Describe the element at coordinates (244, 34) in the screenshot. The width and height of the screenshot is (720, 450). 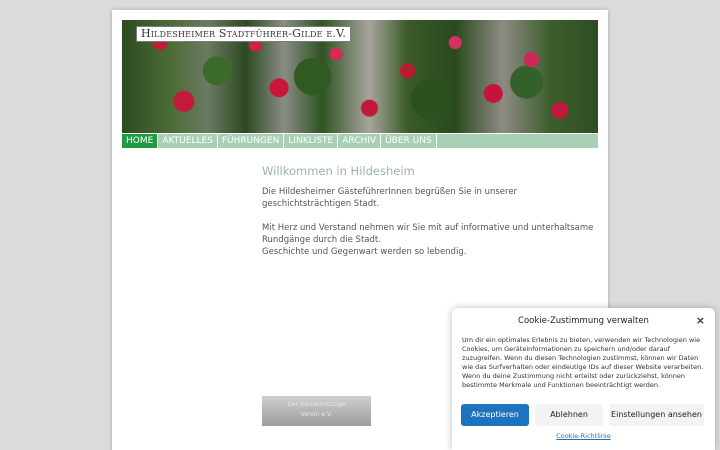
I see `site-logo: Hildesheimer Stadtführer-Gilde e.V.` at that location.